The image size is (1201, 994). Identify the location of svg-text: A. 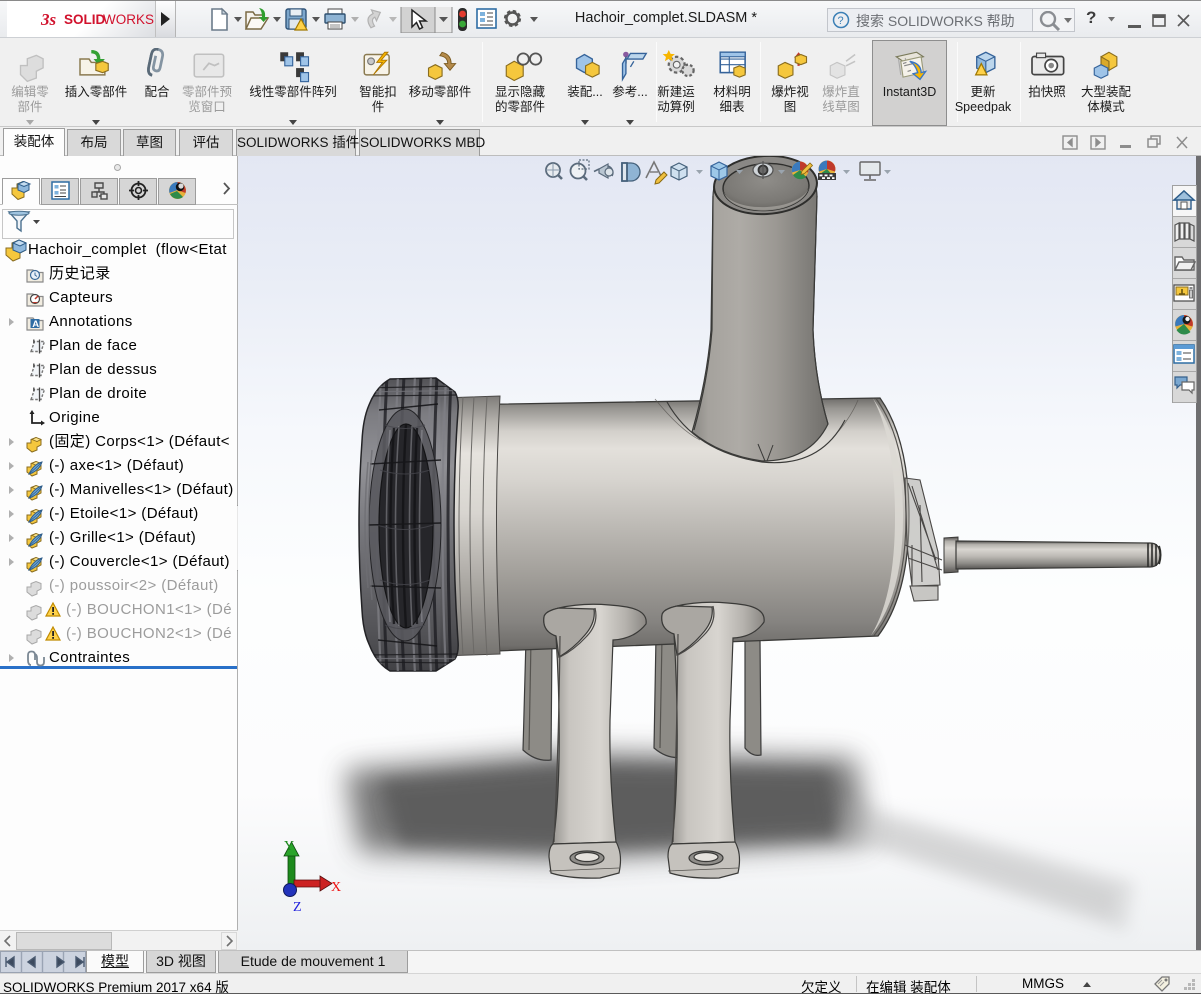
(35, 324).